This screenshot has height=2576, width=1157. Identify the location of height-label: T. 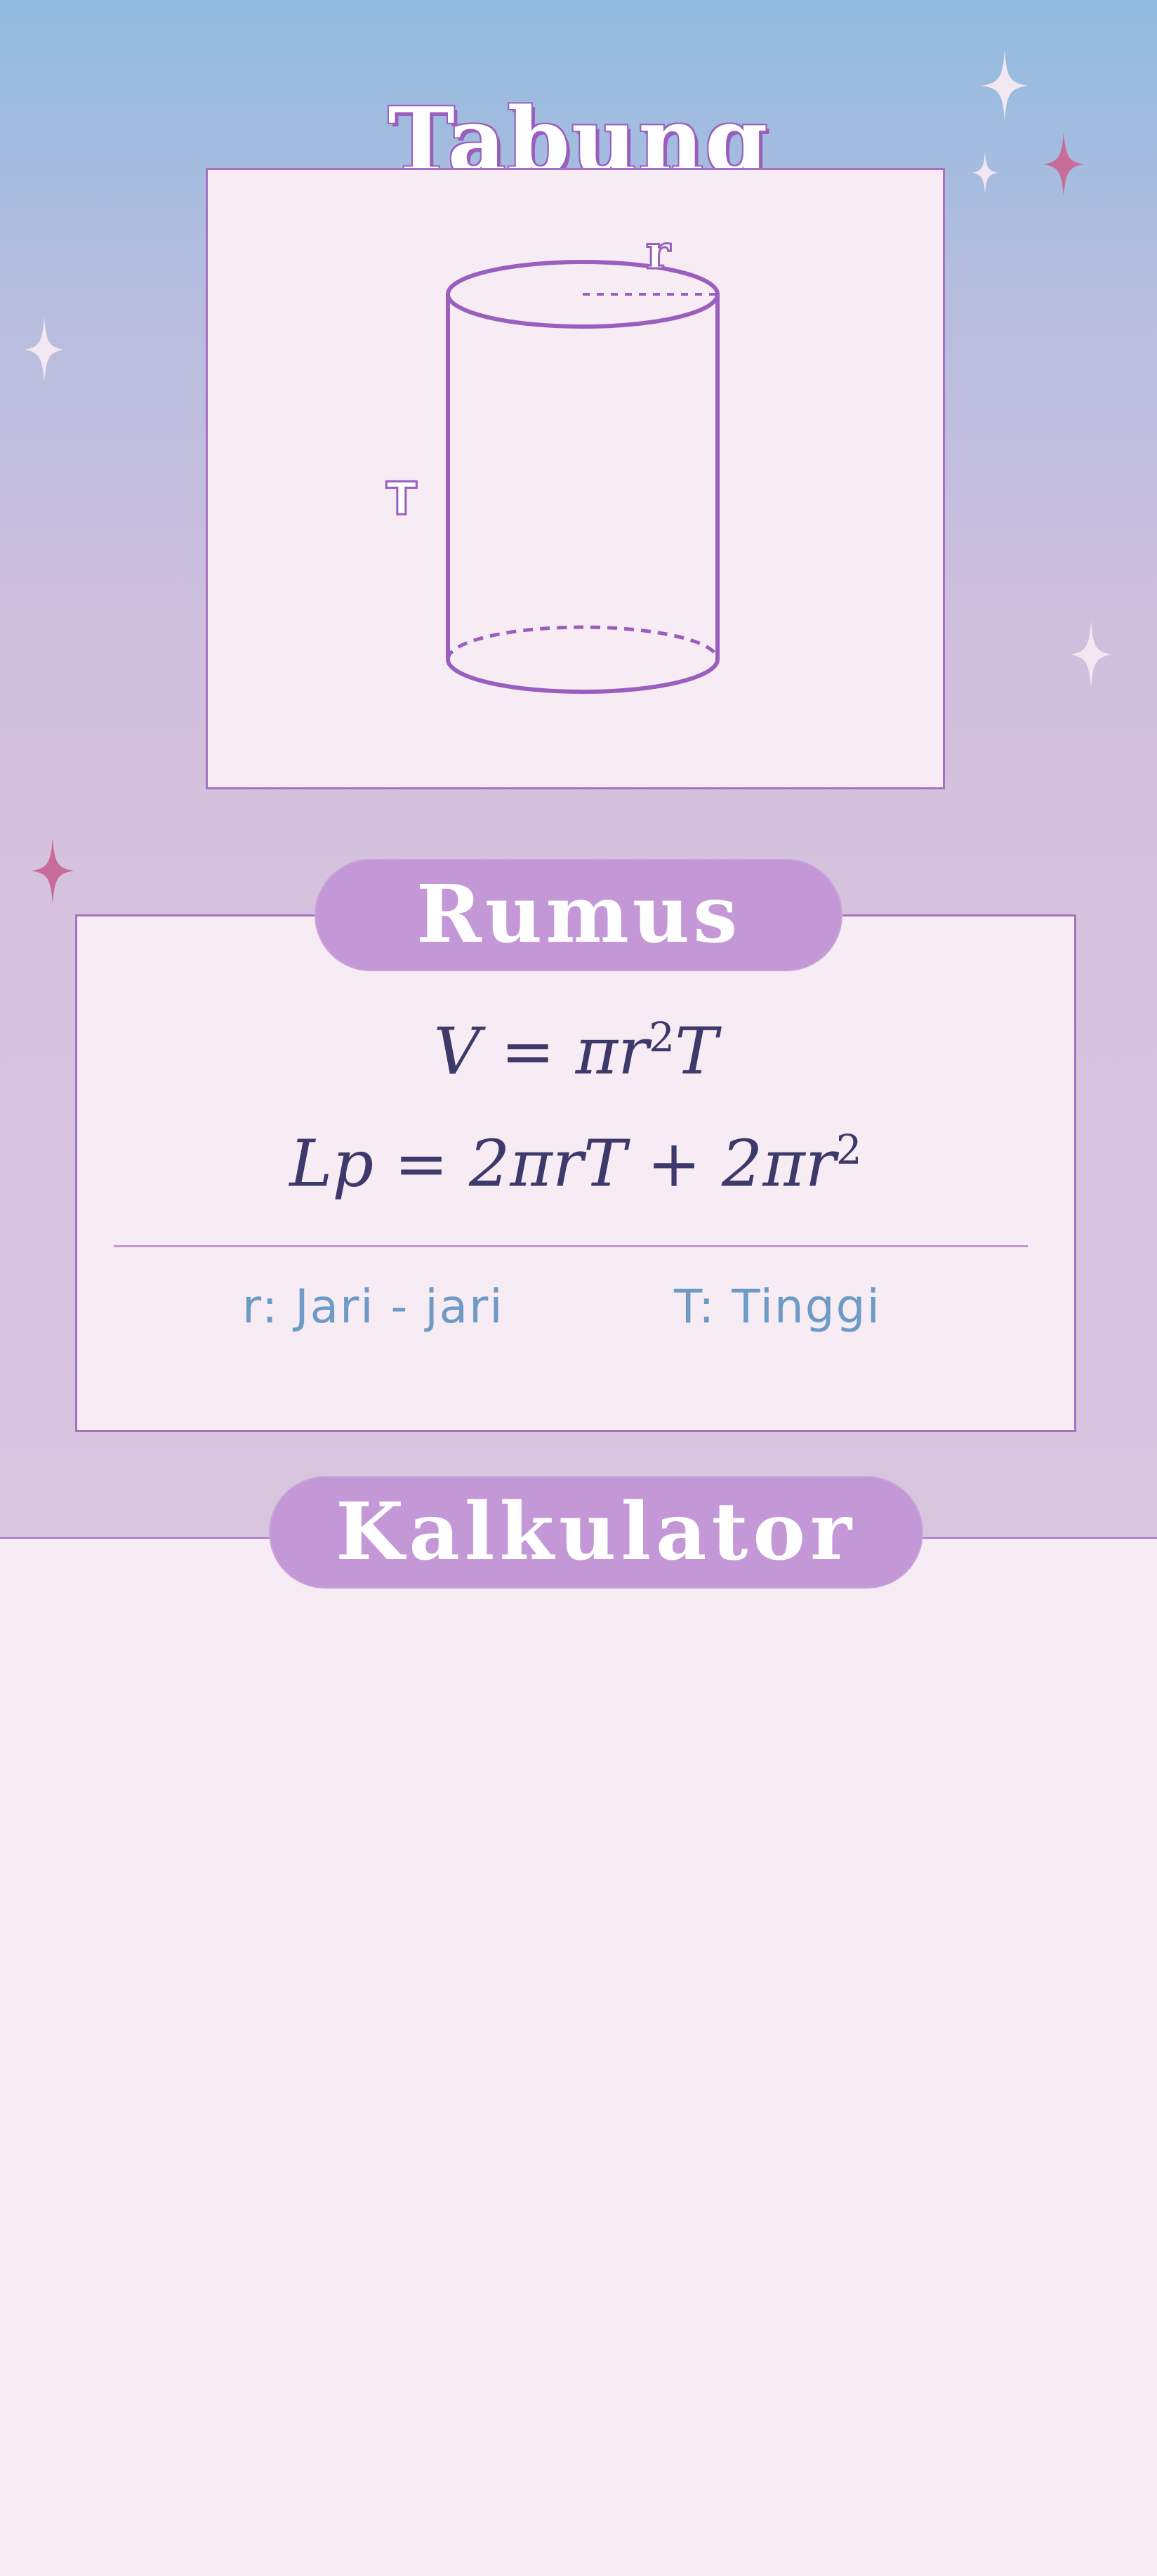
(401, 499).